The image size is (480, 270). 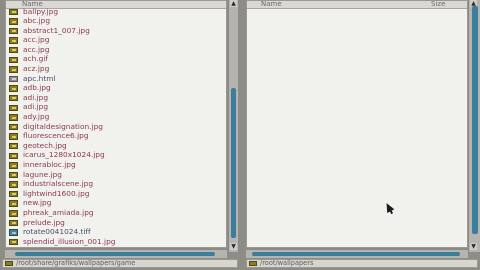 What do you see at coordinates (63, 126) in the screenshot?
I see `file-name: digitaldesignation.jpg` at bounding box center [63, 126].